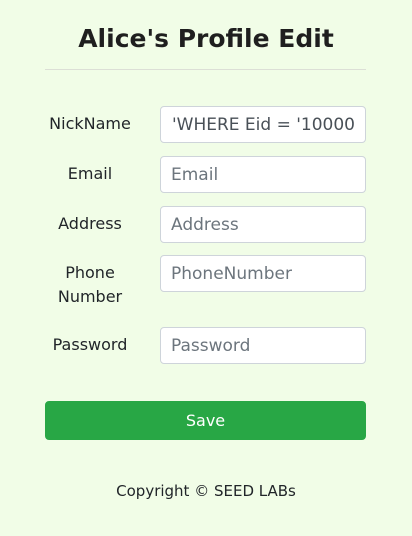  Describe the element at coordinates (90, 123) in the screenshot. I see `nickname-label: NickName` at that location.